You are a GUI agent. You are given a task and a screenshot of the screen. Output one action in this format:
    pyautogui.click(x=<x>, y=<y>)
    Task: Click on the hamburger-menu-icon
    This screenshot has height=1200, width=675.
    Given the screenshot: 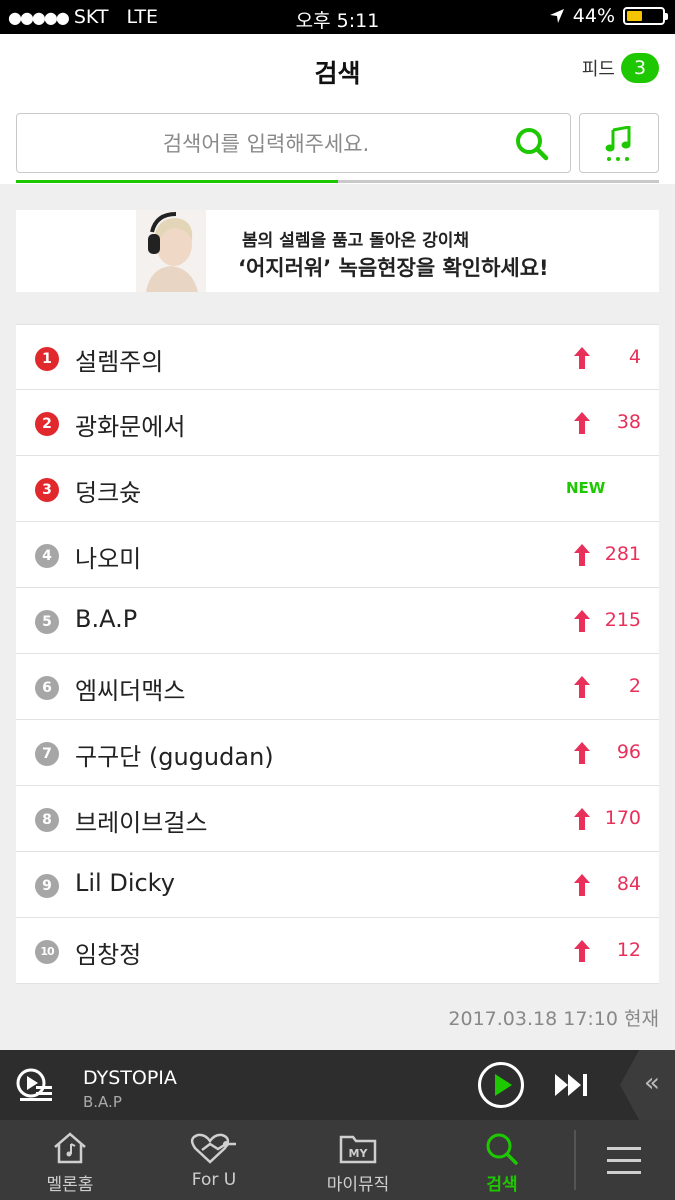 What is the action you would take?
    pyautogui.click(x=624, y=1148)
    